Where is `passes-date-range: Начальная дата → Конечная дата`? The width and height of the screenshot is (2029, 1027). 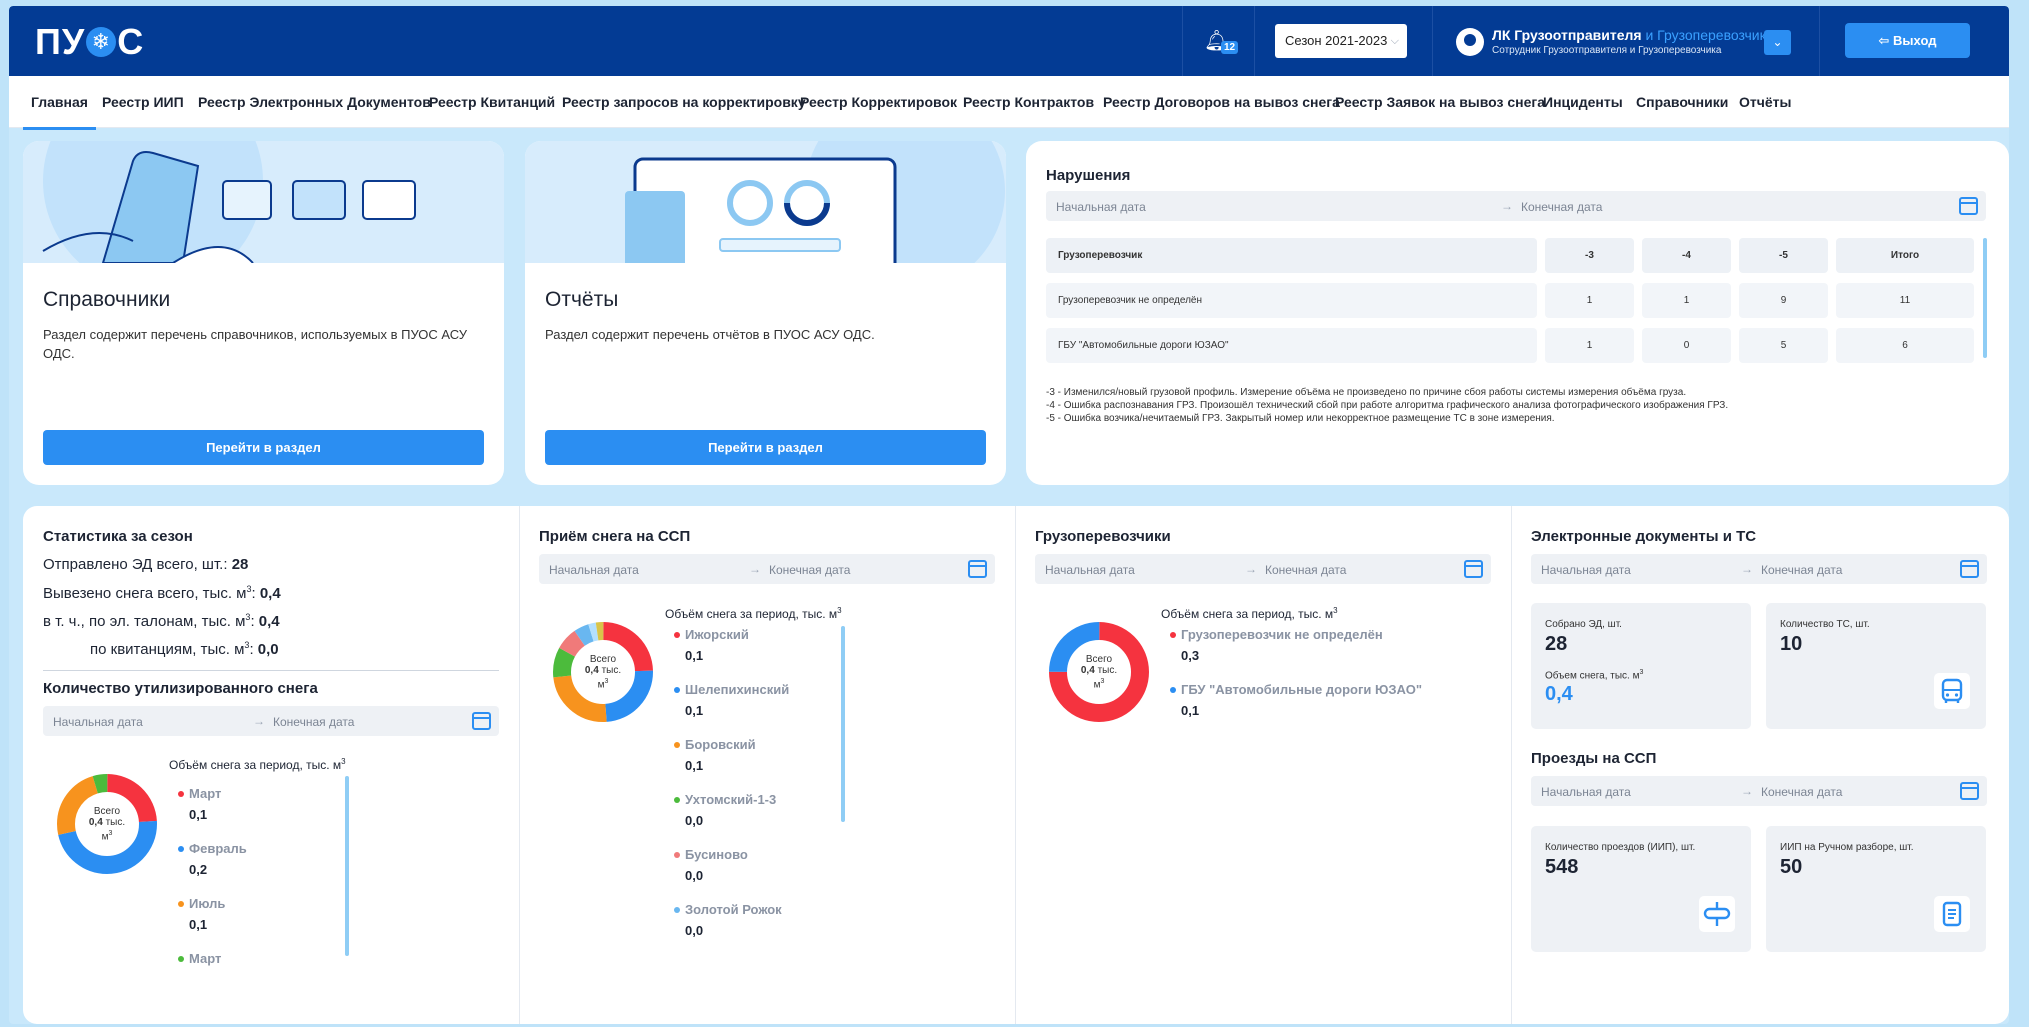 passes-date-range: Начальная дата → Конечная дата is located at coordinates (1759, 791).